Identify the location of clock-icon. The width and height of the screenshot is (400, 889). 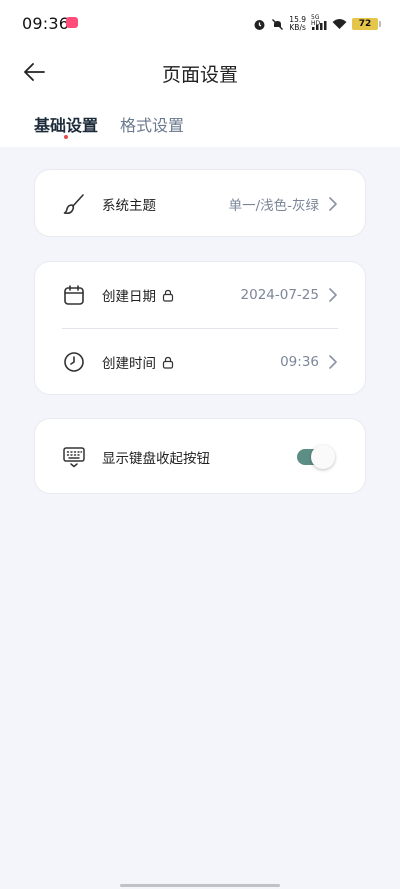
(74, 362).